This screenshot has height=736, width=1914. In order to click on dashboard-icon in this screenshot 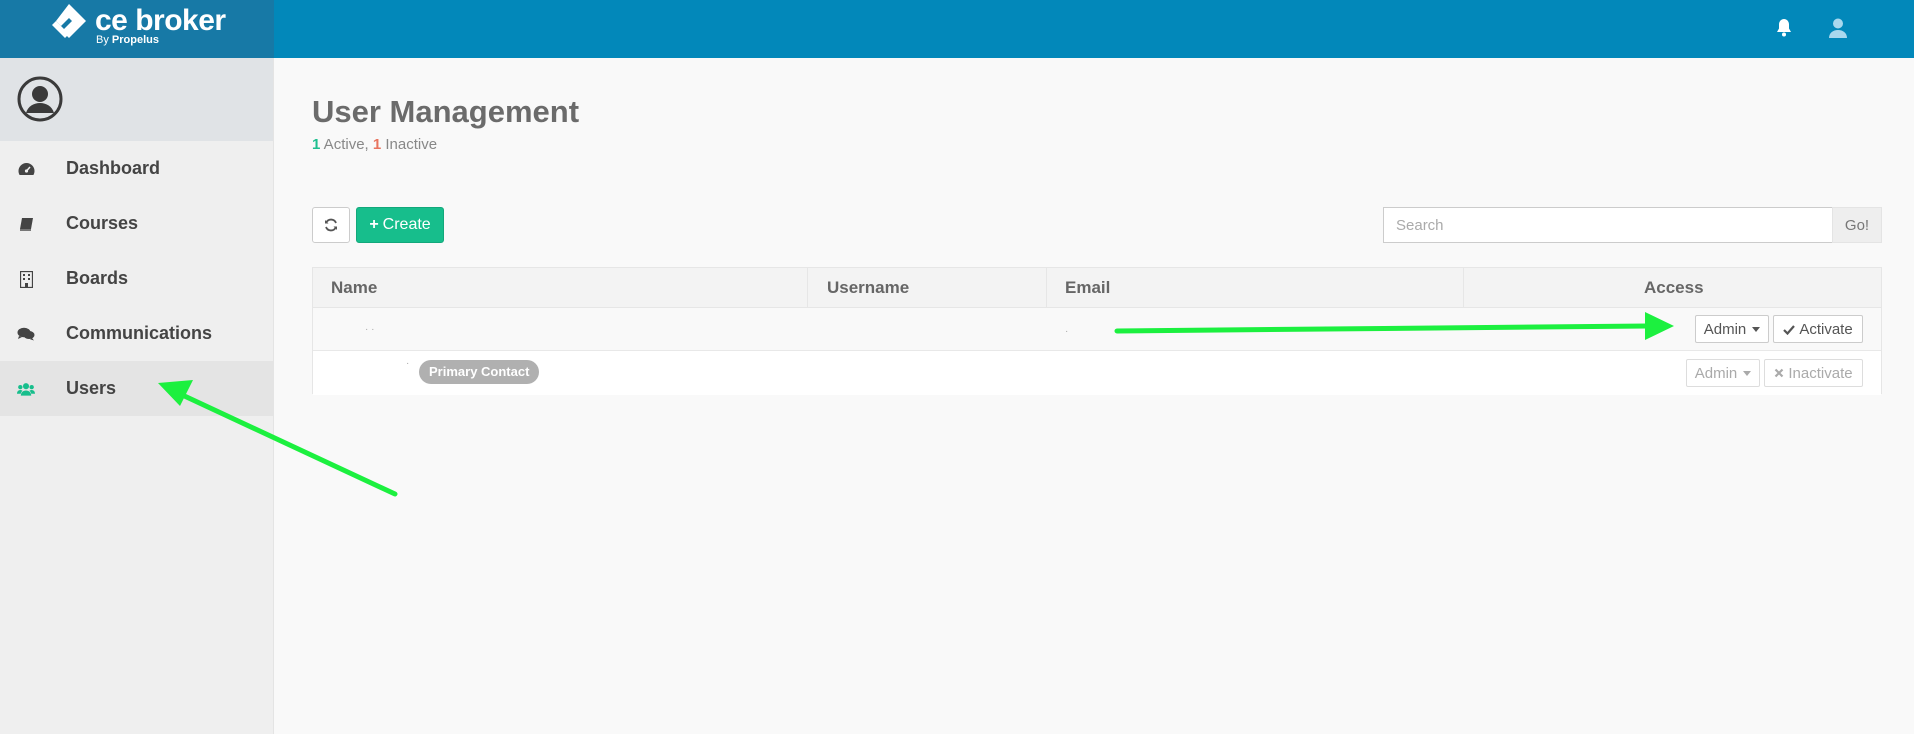, I will do `click(26, 169)`.